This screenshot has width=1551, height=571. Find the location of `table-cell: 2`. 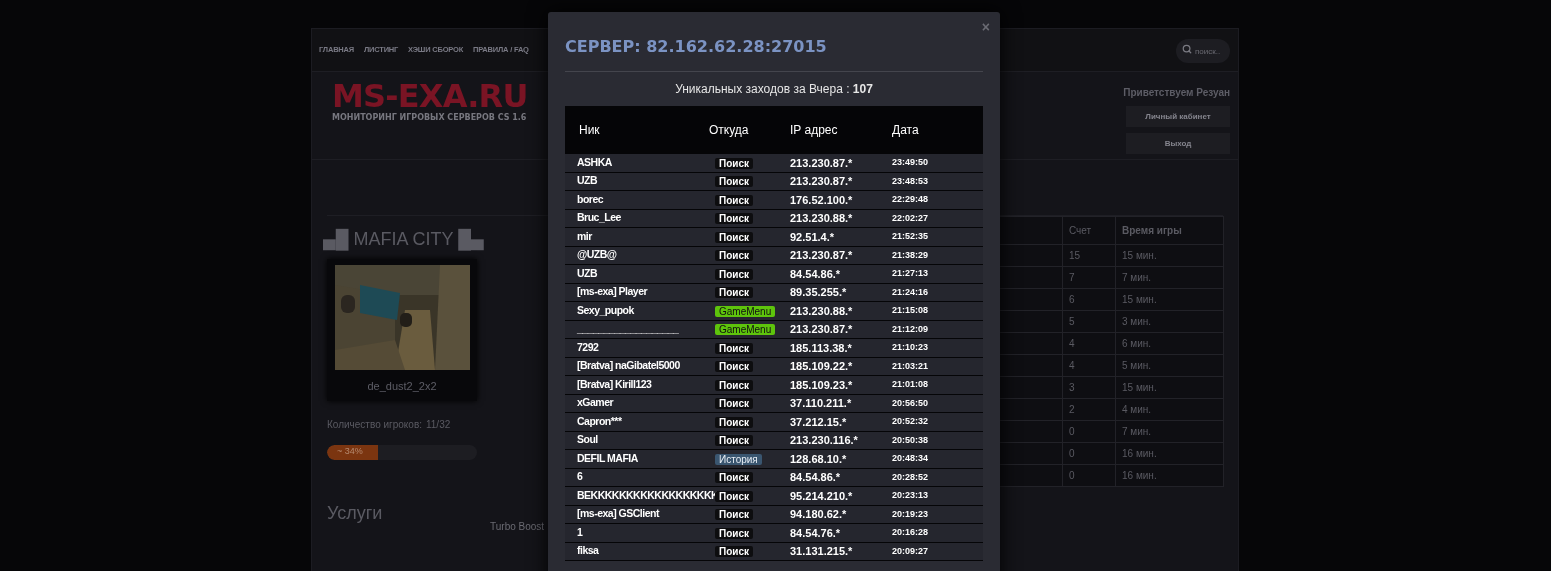

table-cell: 2 is located at coordinates (1089, 409).